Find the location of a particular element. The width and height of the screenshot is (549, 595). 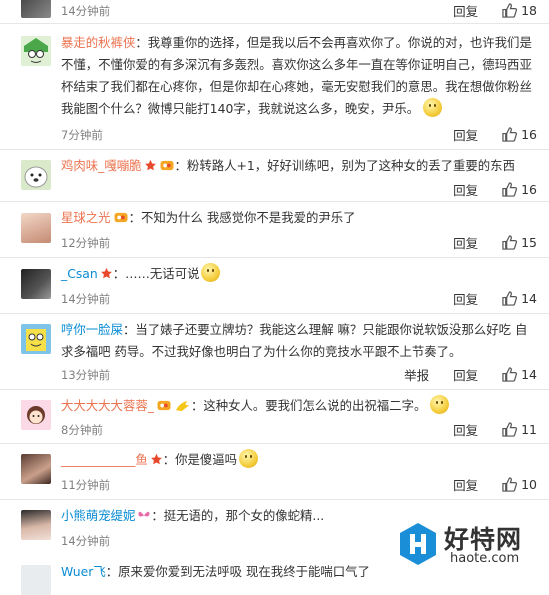

cartoon-dog-avatar-icon is located at coordinates (36, 175).